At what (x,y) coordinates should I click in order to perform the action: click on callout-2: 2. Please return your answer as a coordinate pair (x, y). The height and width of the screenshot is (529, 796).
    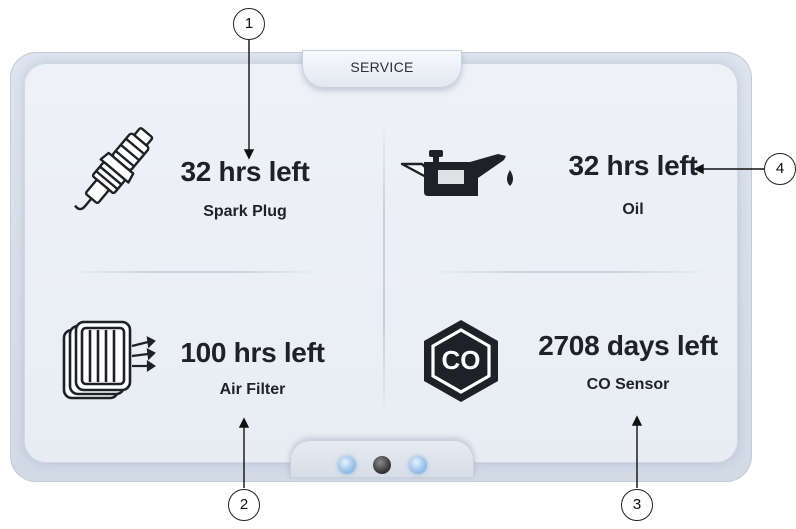
    Looking at the image, I should click on (244, 505).